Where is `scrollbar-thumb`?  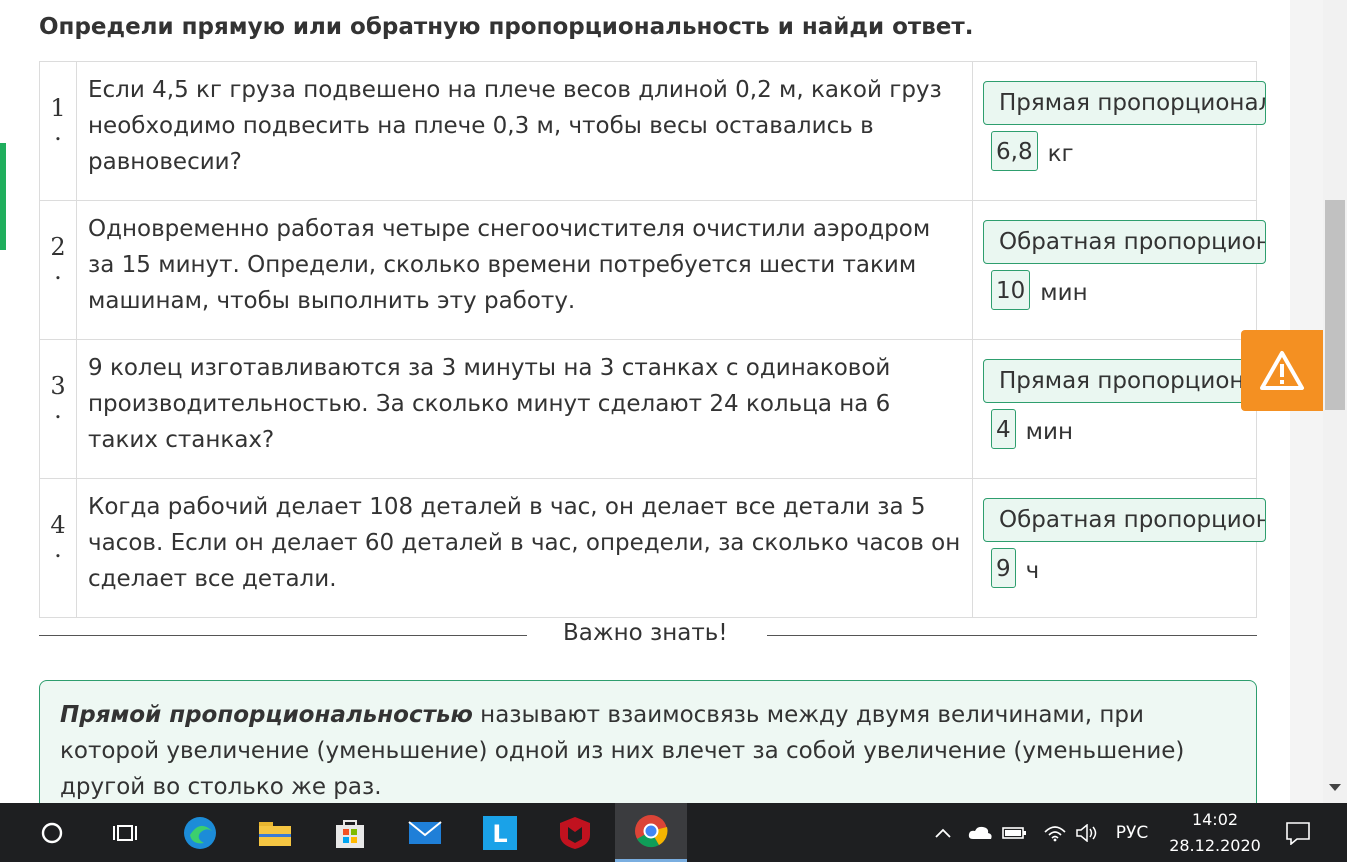 scrollbar-thumb is located at coordinates (1335, 305).